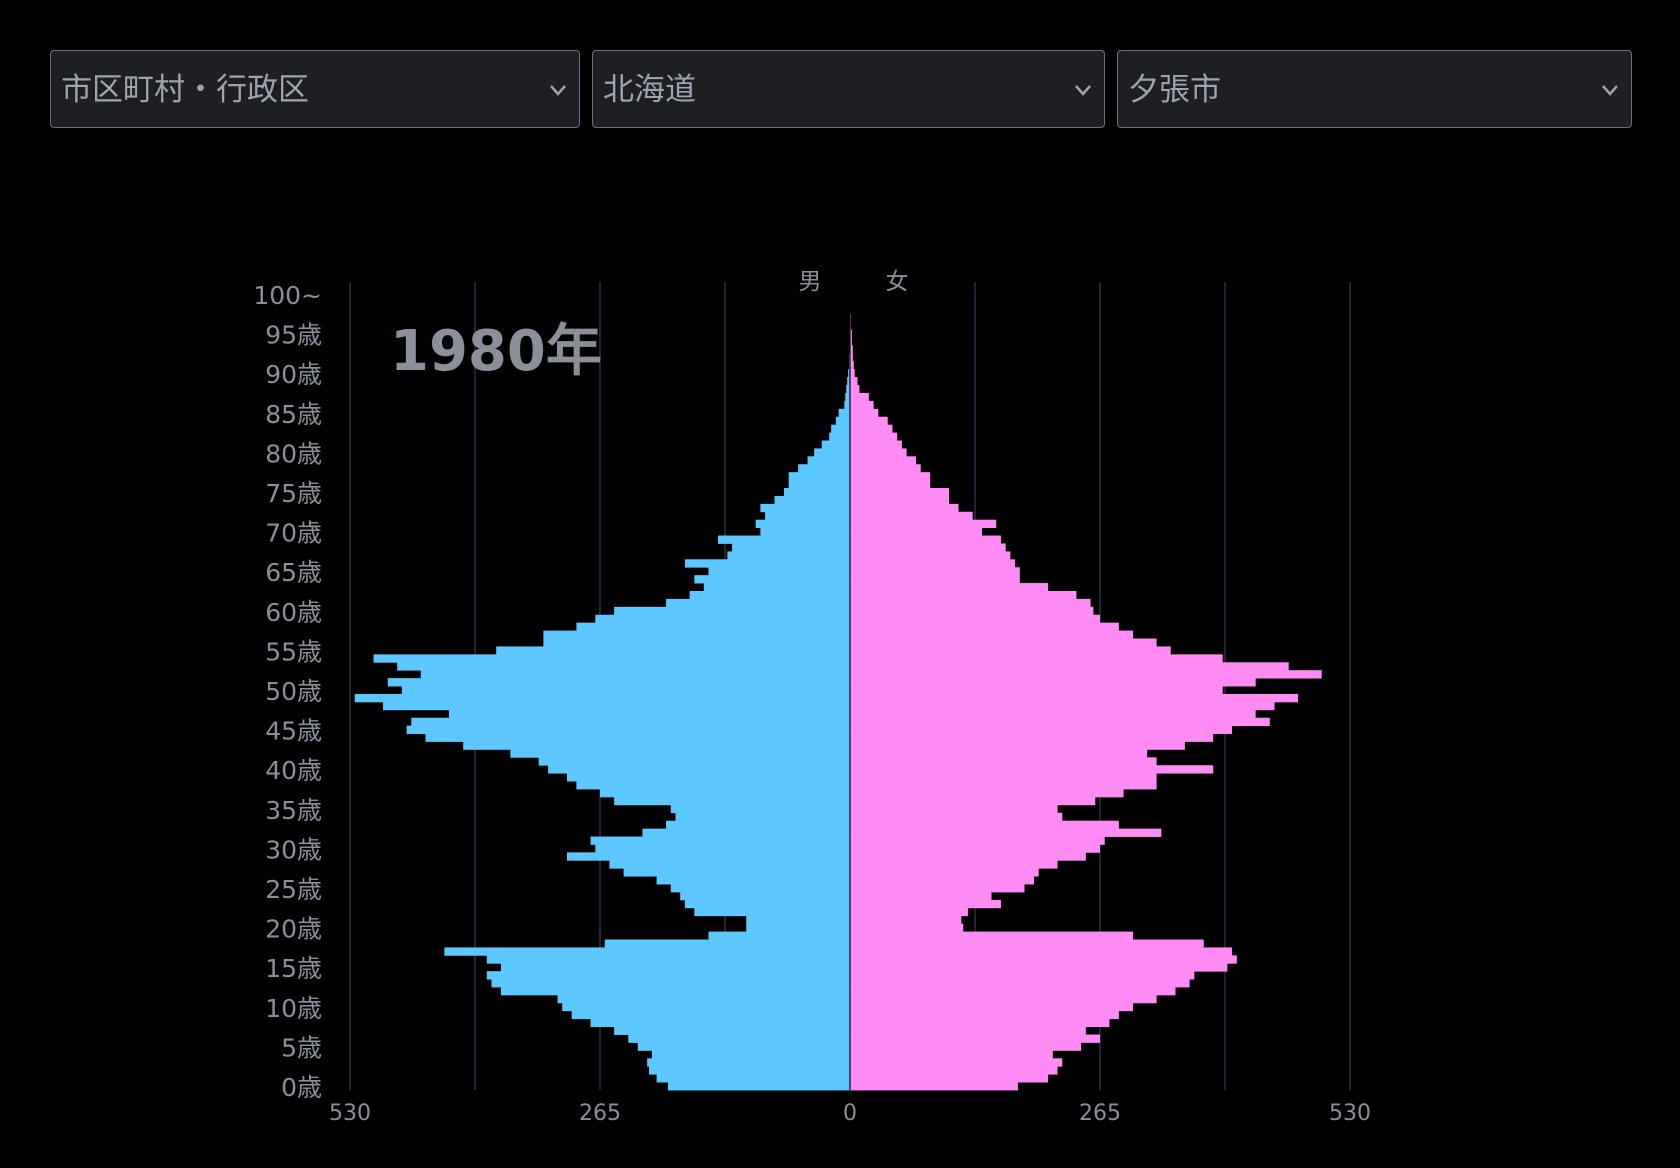 The width and height of the screenshot is (1680, 1168). Describe the element at coordinates (293, 1008) in the screenshot. I see `y-tick-label: 10歳` at that location.